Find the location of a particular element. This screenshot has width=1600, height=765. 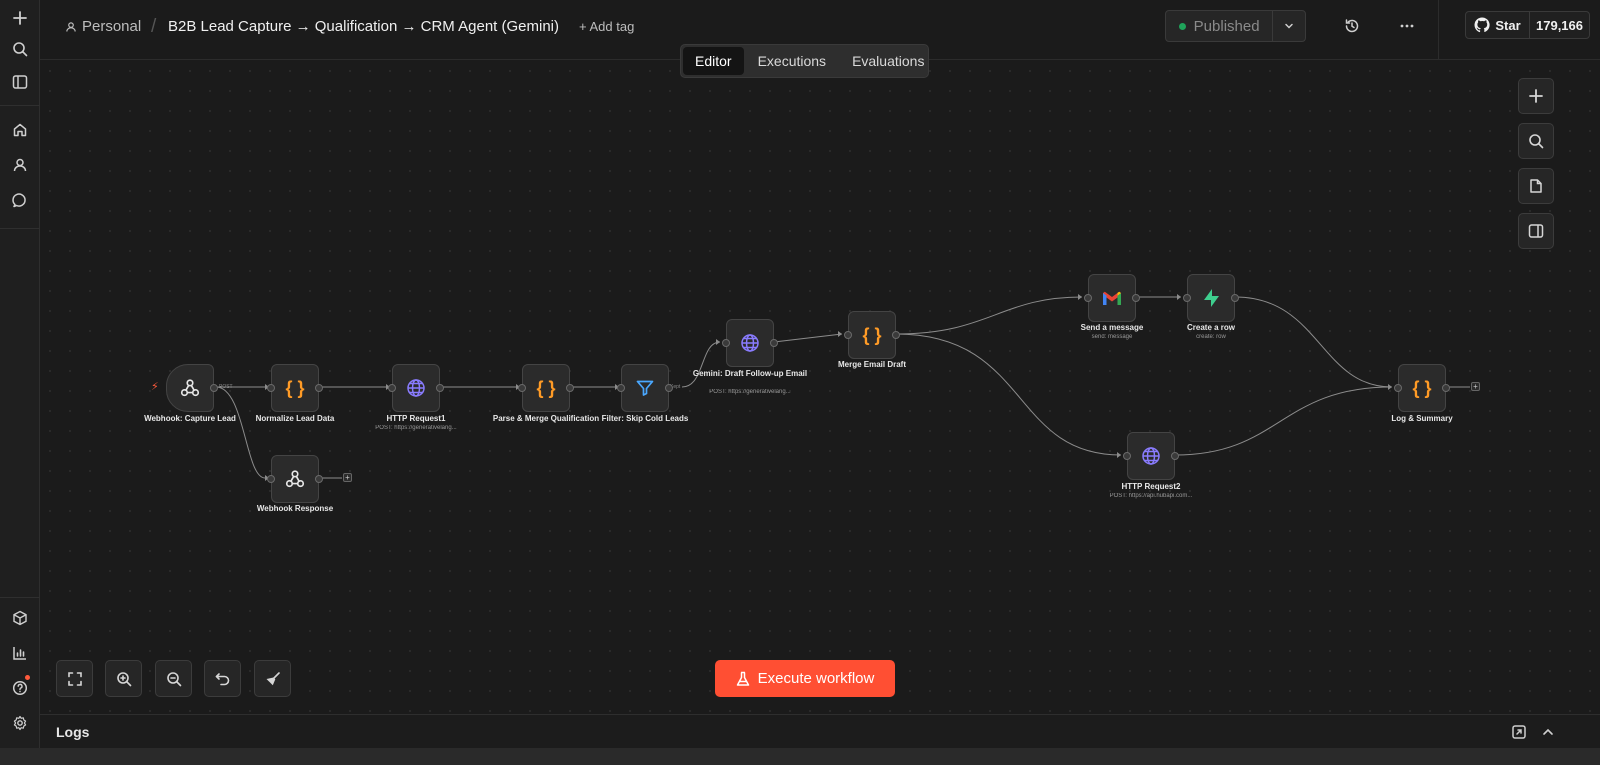

zoom-out-icon is located at coordinates (173, 678).